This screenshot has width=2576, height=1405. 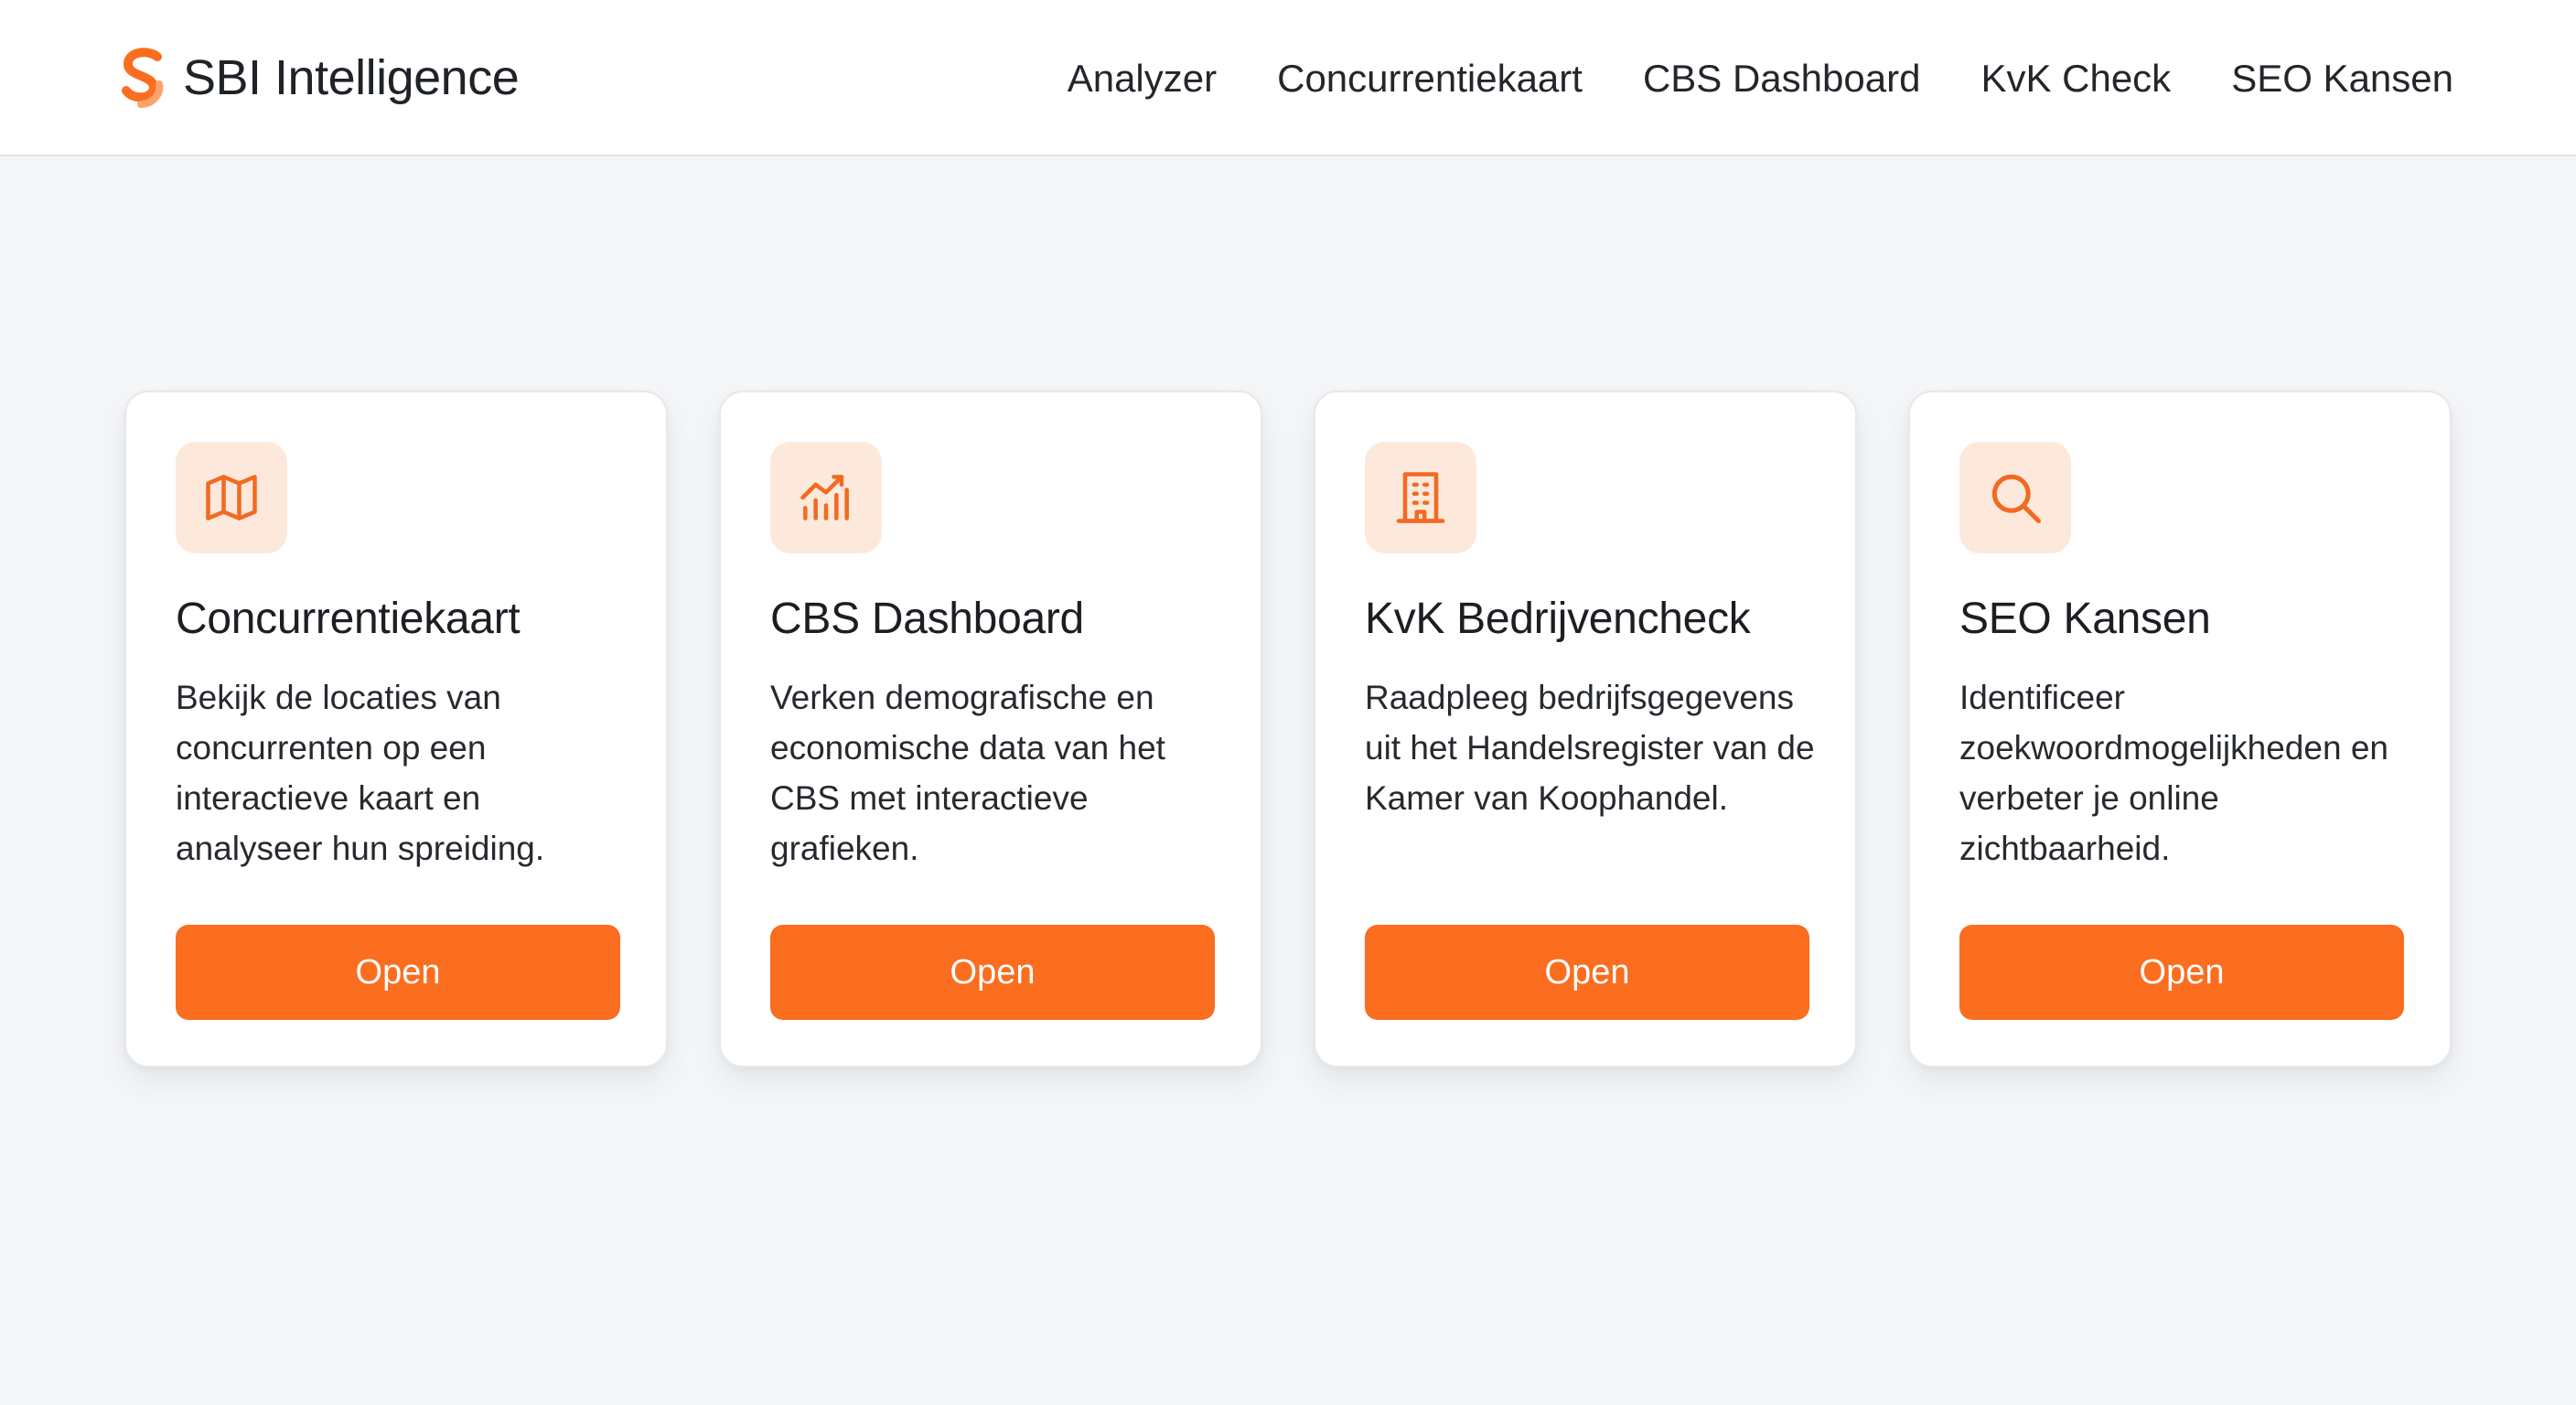 I want to click on map-icon, so click(x=231, y=497).